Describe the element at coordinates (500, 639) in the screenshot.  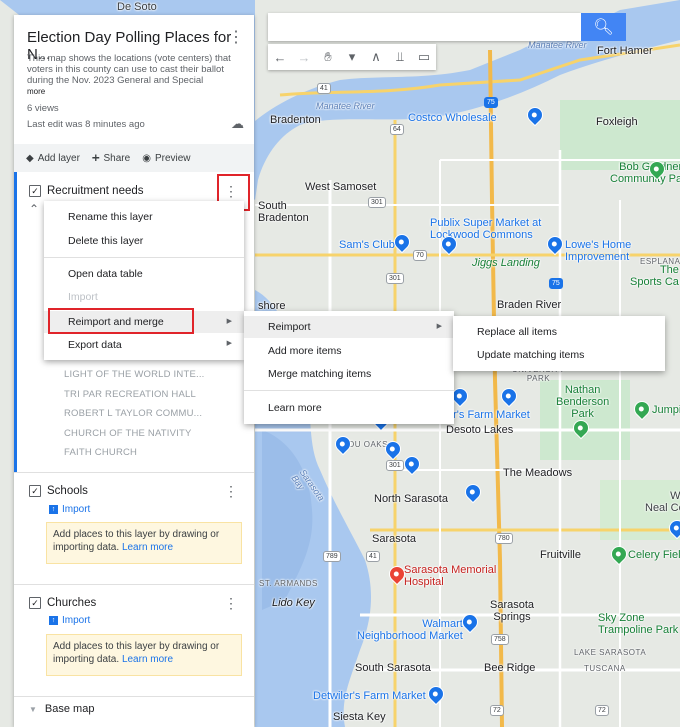
I see `route-shield: 758` at that location.